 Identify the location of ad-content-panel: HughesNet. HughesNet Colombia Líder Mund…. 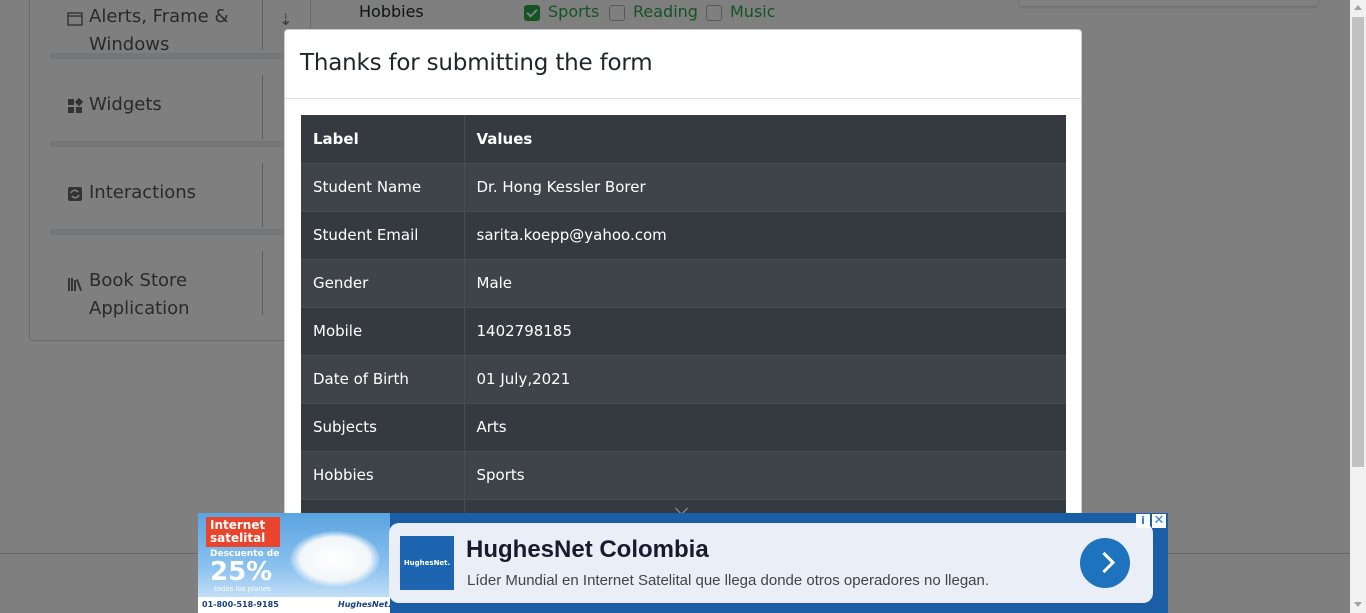
(771, 563).